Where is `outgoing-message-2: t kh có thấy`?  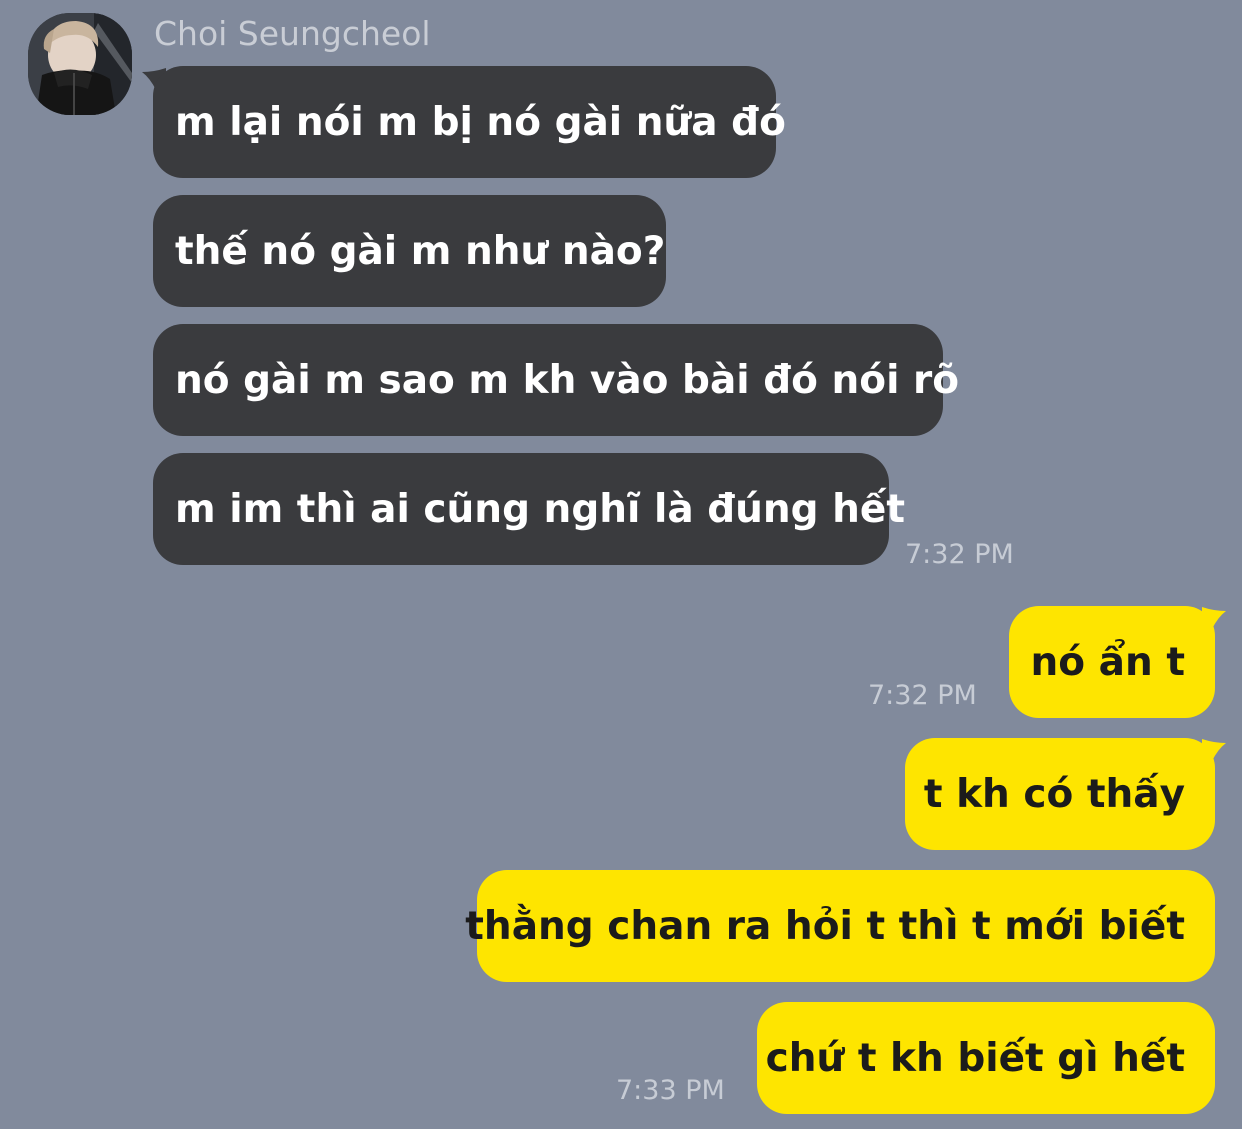 outgoing-message-2: t kh có thấy is located at coordinates (1060, 794).